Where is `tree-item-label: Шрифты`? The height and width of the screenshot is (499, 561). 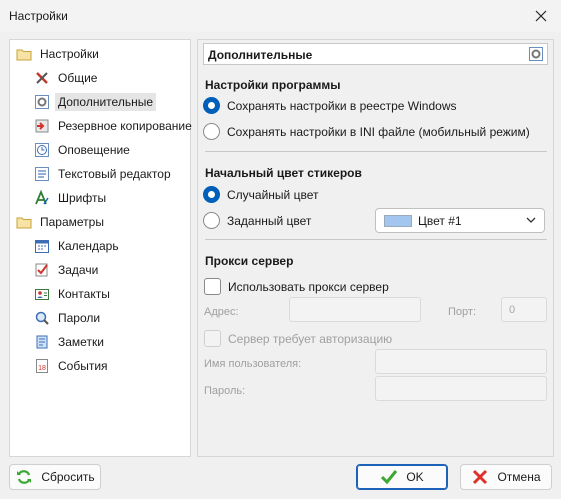 tree-item-label: Шрифты is located at coordinates (82, 198).